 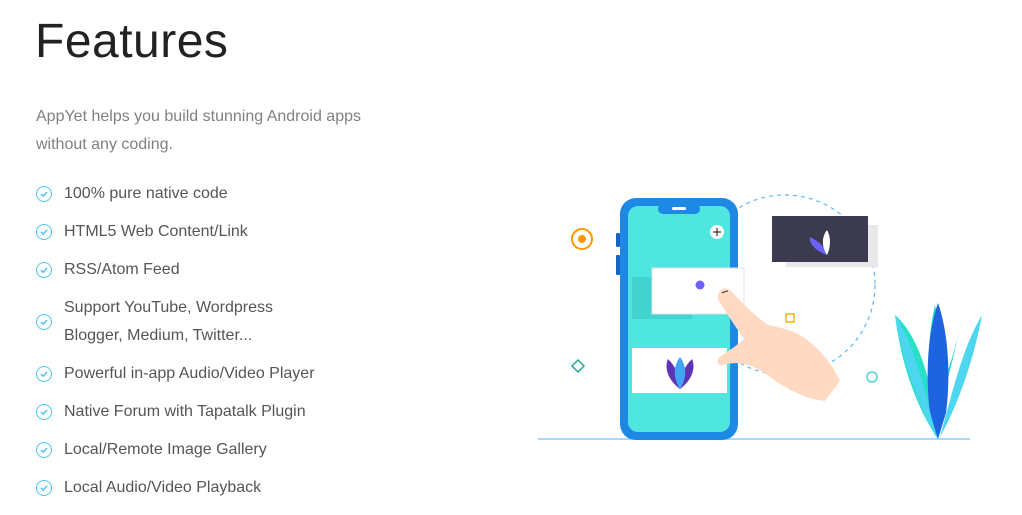 What do you see at coordinates (165, 449) in the screenshot?
I see `feature-label: Local/Remote Image Gallery` at bounding box center [165, 449].